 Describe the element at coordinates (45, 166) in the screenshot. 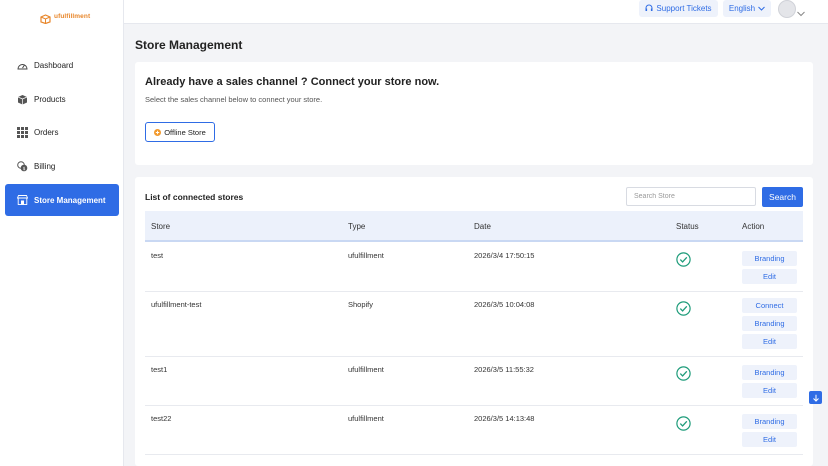

I see `sidebar-item-label: Billing` at that location.